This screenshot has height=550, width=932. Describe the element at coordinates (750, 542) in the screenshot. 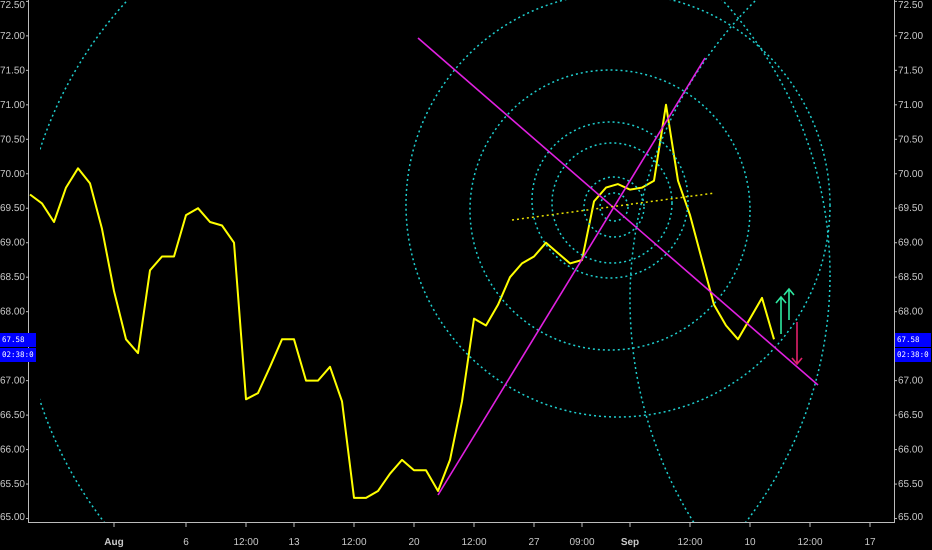

I see `x-axis-label: 10` at that location.